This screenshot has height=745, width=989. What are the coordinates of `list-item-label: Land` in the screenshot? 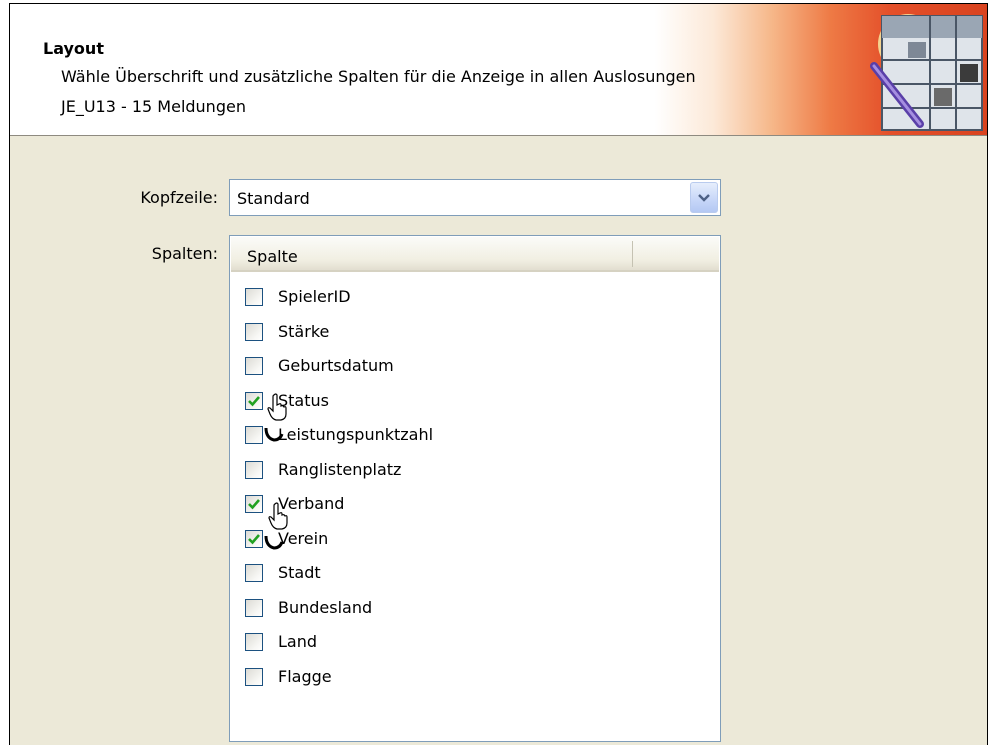 It's located at (298, 641).